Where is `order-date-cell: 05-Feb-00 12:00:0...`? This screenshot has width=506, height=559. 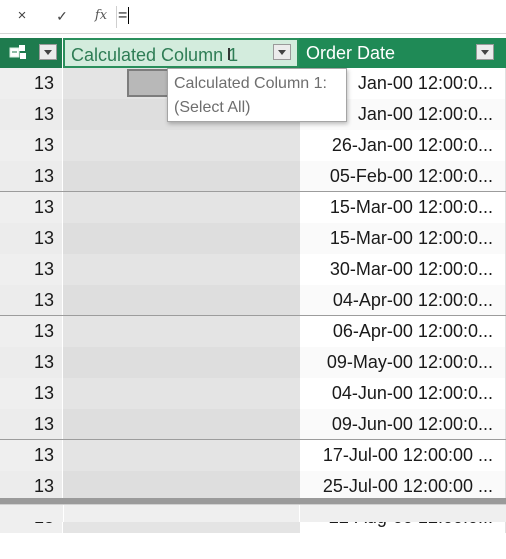 order-date-cell: 05-Feb-00 12:00:0... is located at coordinates (403, 176).